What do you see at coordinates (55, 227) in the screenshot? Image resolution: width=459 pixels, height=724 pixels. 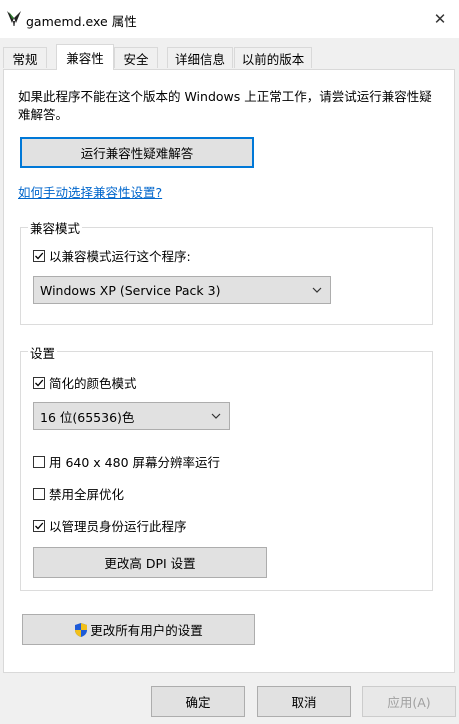 I see `compat-mode-group-label: 兼容模式` at bounding box center [55, 227].